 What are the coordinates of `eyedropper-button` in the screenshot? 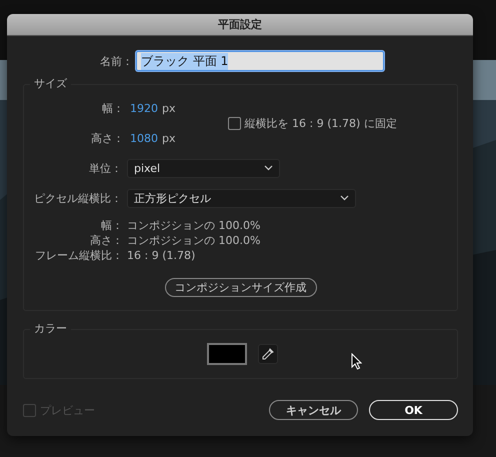 It's located at (268, 354).